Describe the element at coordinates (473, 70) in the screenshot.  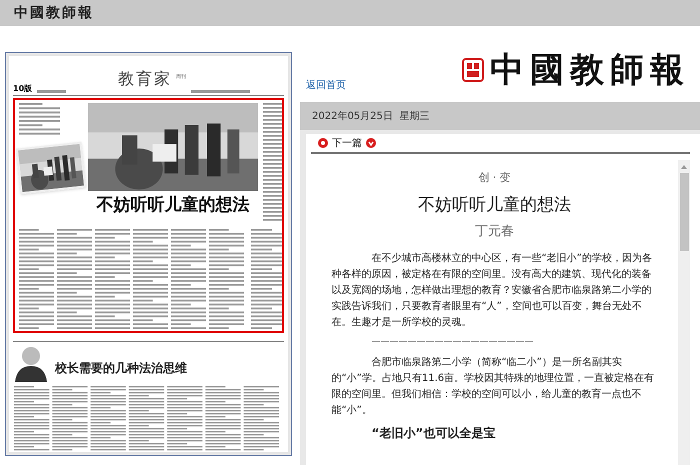
I see `seal-icon` at that location.